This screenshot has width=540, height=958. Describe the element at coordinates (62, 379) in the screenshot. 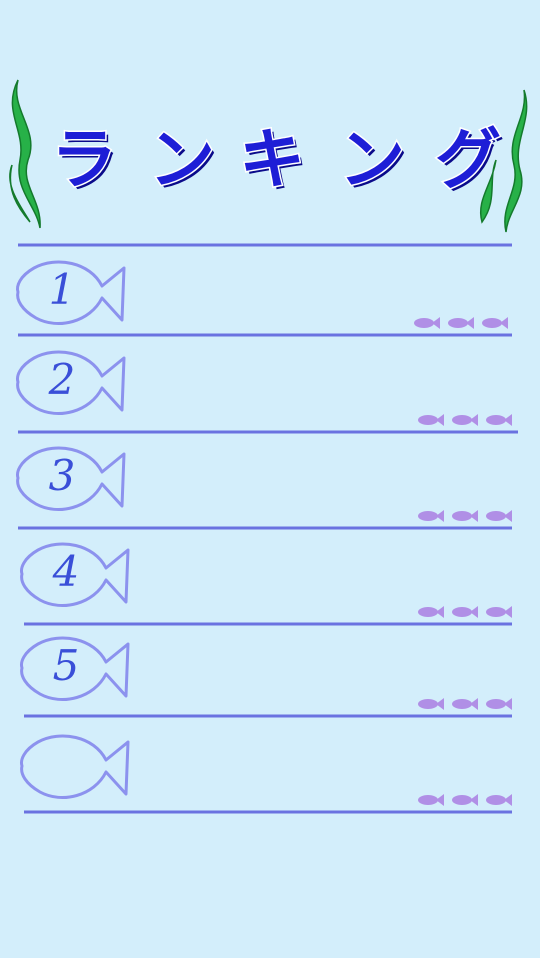

I see `rank-number: 2` at that location.